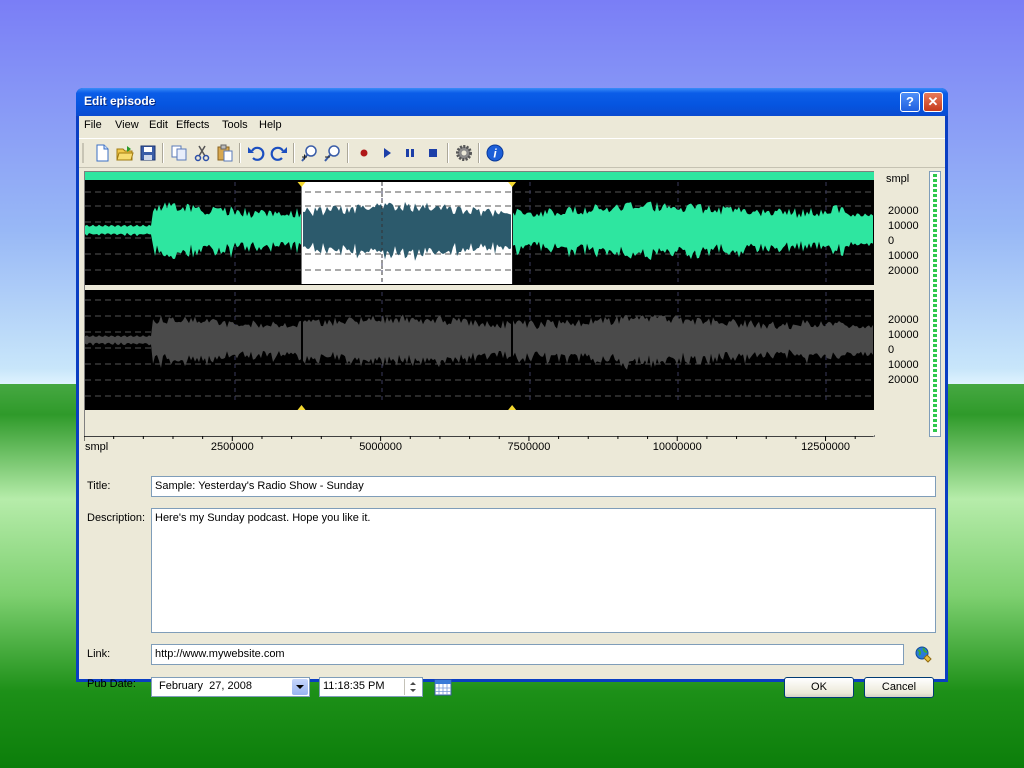  I want to click on amp-tick-bot-neg10000: 10000, so click(903, 365).